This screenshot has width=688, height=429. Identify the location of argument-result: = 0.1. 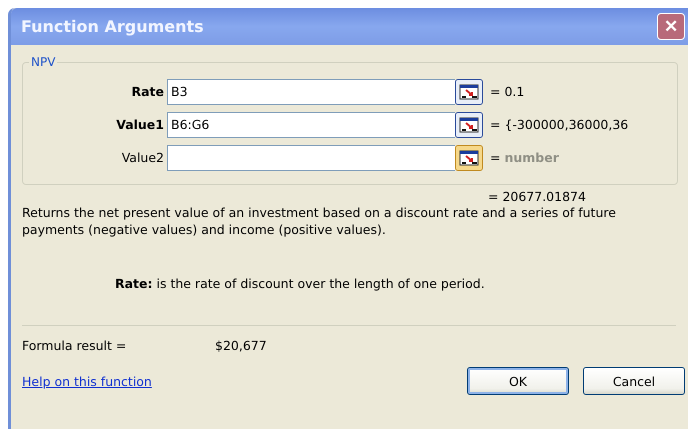
(507, 91).